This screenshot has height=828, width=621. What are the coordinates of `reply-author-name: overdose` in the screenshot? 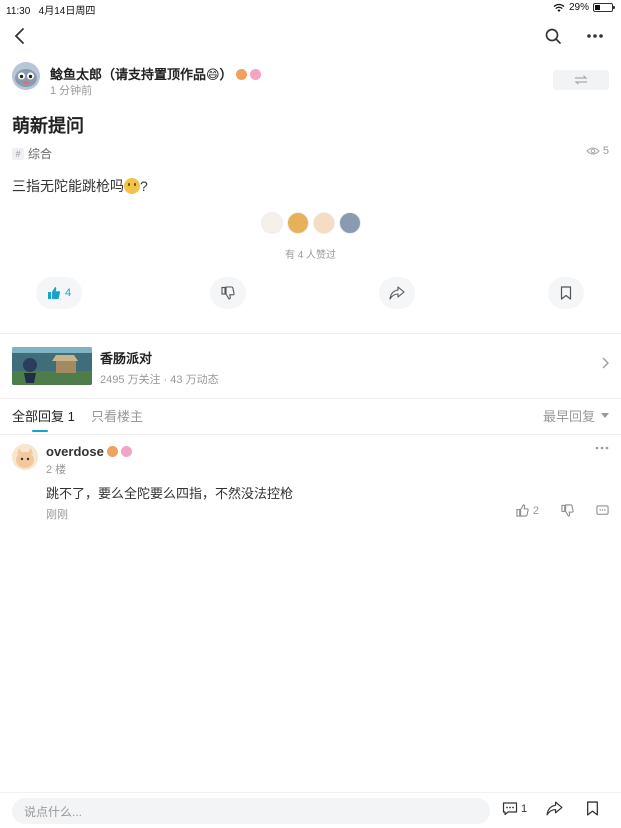 It's located at (89, 451).